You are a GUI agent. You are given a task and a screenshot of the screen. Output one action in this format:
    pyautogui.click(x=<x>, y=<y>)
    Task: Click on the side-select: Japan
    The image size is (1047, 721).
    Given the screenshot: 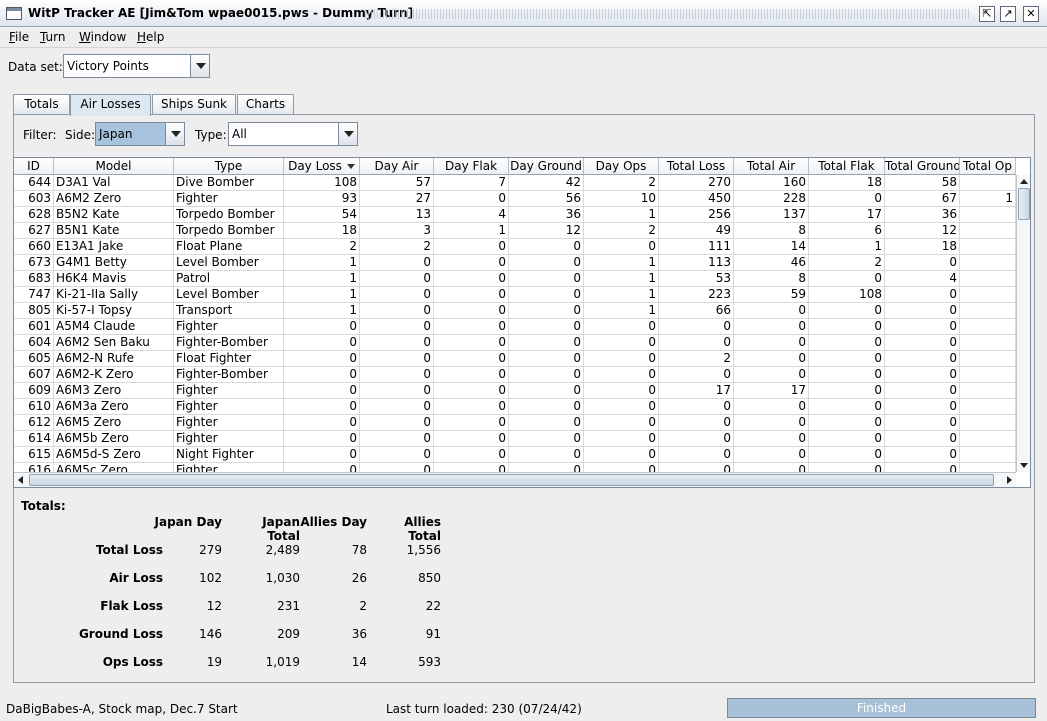 What is the action you would take?
    pyautogui.click(x=140, y=134)
    